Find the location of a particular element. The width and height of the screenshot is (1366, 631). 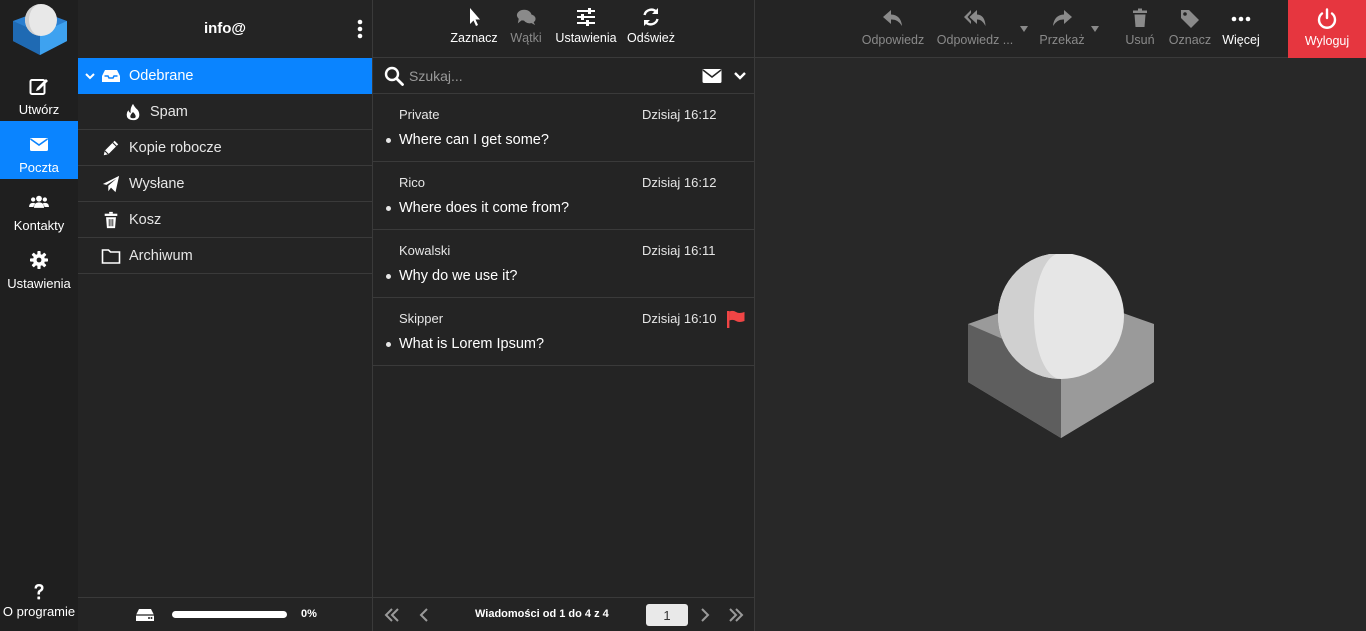

power-icon is located at coordinates (1327, 21).